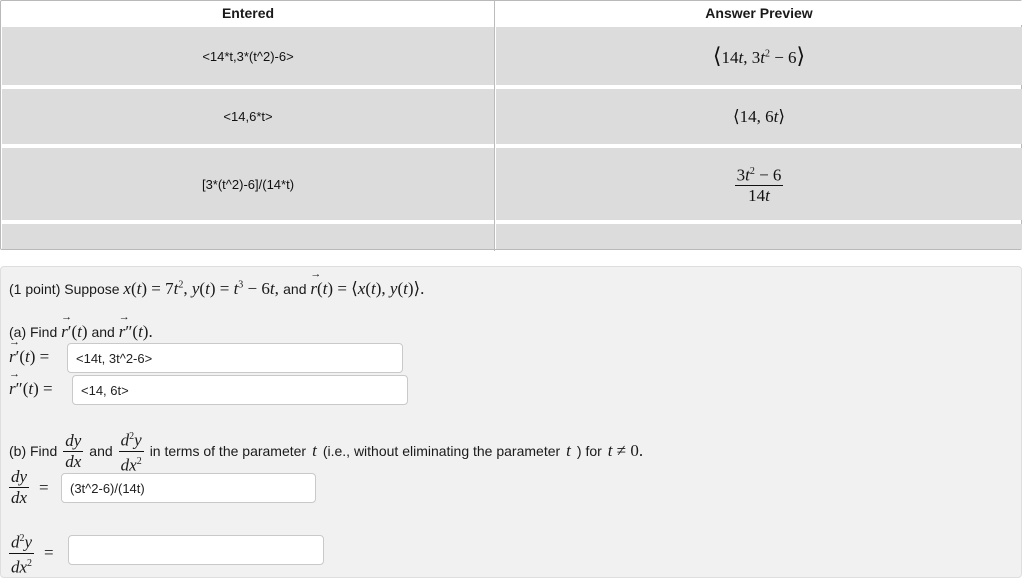 Image resolution: width=1024 pixels, height=579 pixels. Describe the element at coordinates (248, 13) in the screenshot. I see `entered-header: Entered` at that location.